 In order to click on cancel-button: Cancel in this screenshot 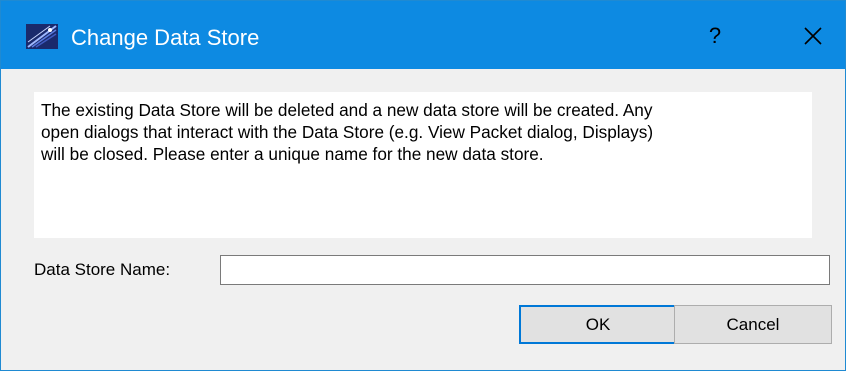, I will do `click(753, 324)`.